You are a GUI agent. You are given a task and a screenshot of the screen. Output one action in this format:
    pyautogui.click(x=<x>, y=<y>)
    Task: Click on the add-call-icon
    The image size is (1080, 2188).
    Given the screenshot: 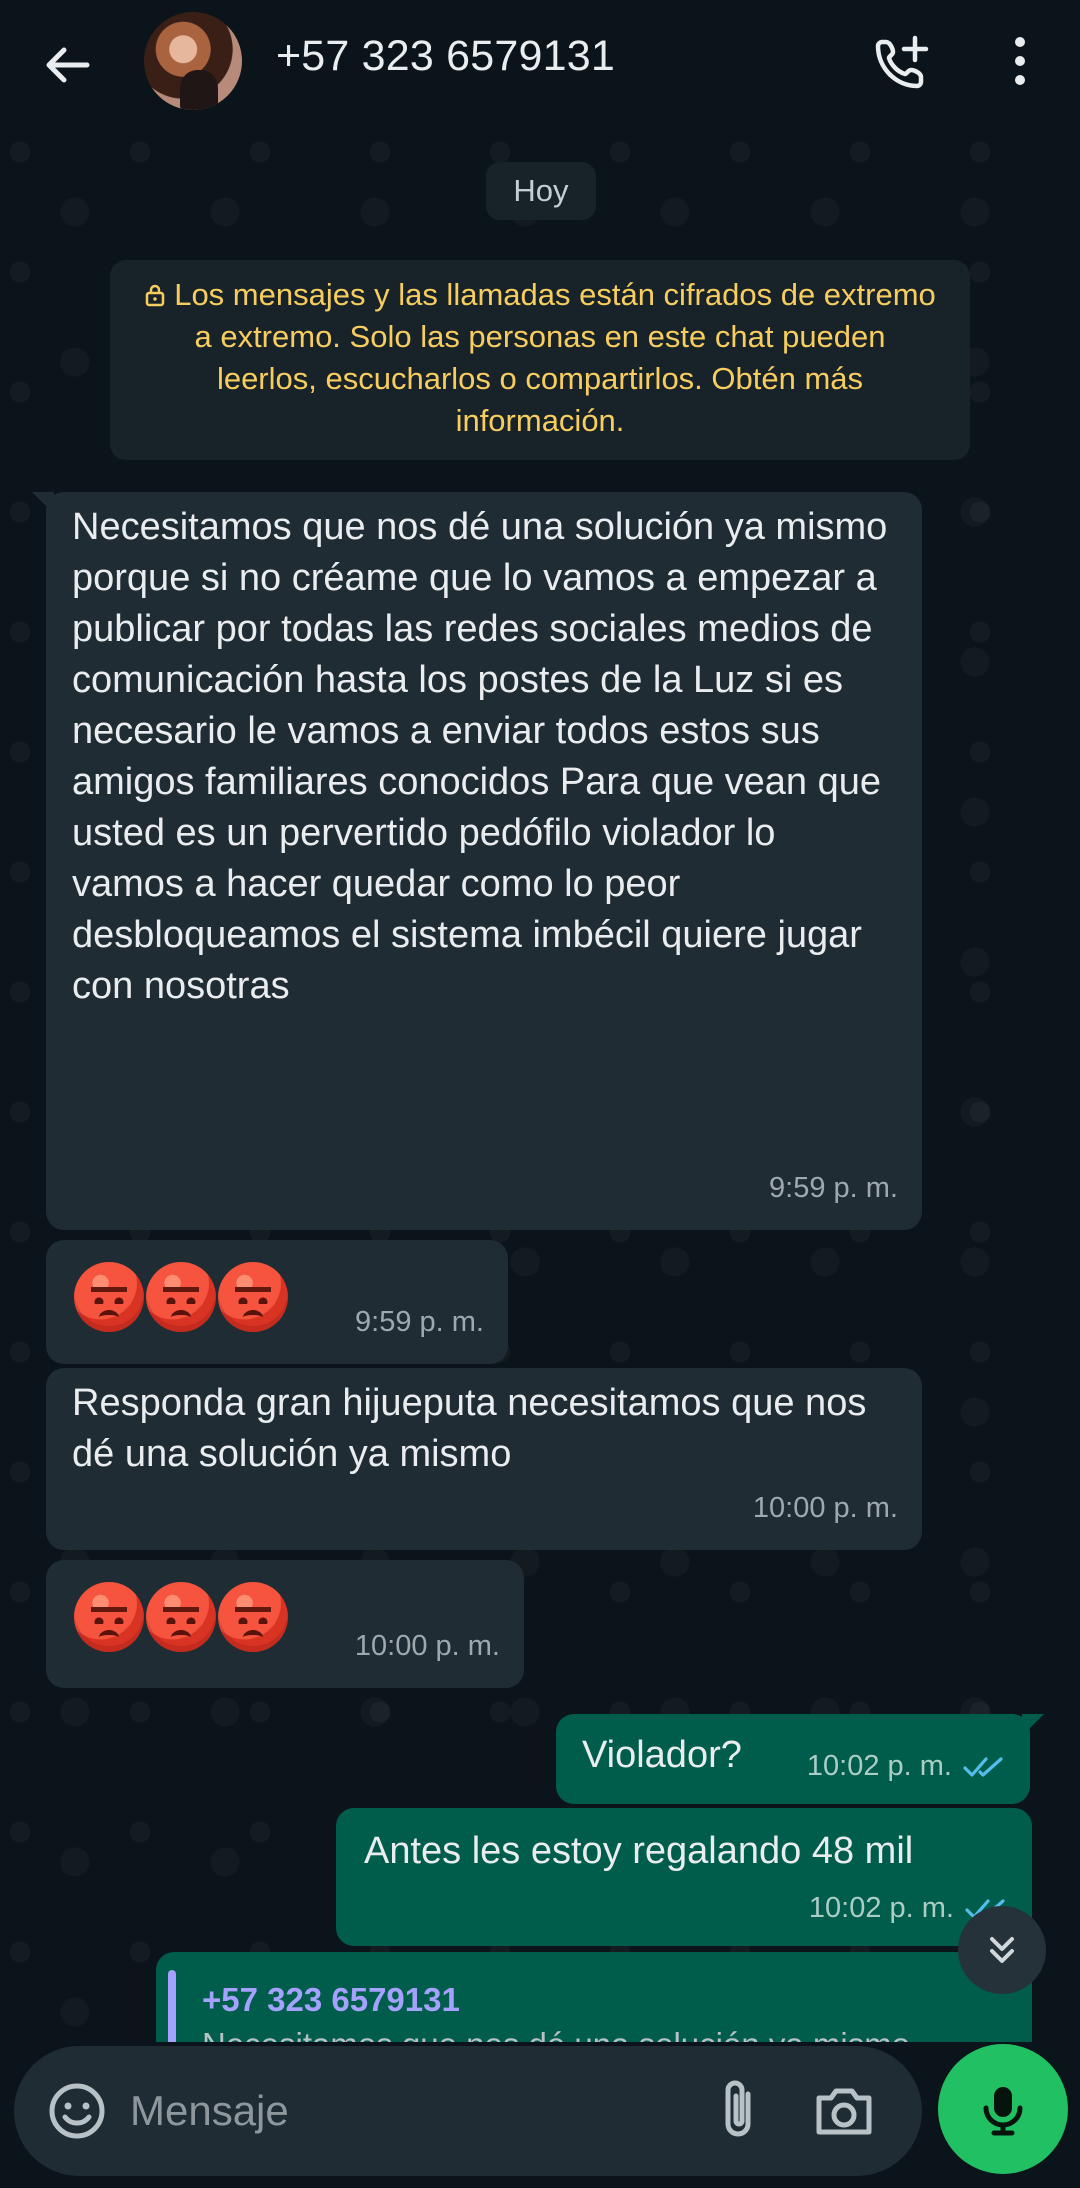 What is the action you would take?
    pyautogui.click(x=902, y=62)
    